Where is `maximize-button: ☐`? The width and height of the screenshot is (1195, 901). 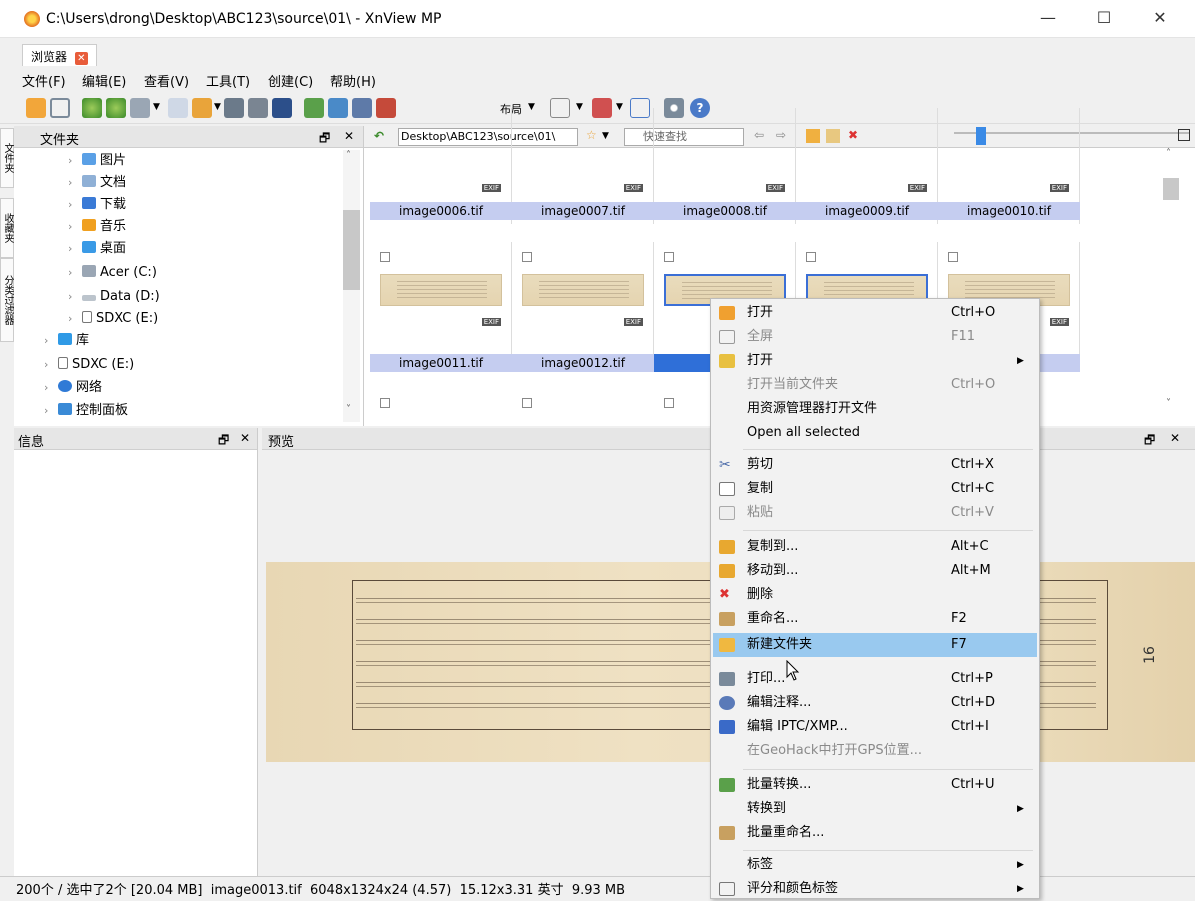
maximize-button: ☐ is located at coordinates (1104, 19).